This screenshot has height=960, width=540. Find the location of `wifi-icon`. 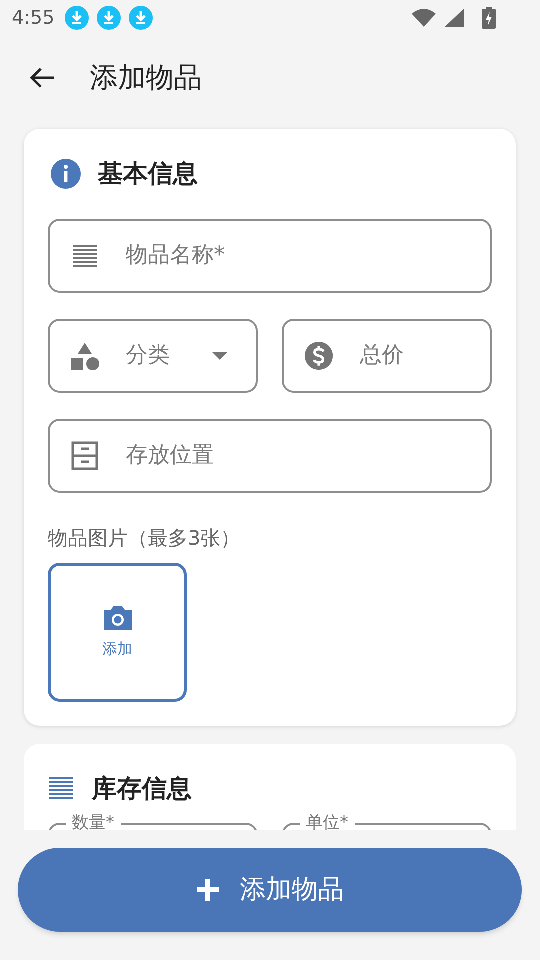

wifi-icon is located at coordinates (424, 18).